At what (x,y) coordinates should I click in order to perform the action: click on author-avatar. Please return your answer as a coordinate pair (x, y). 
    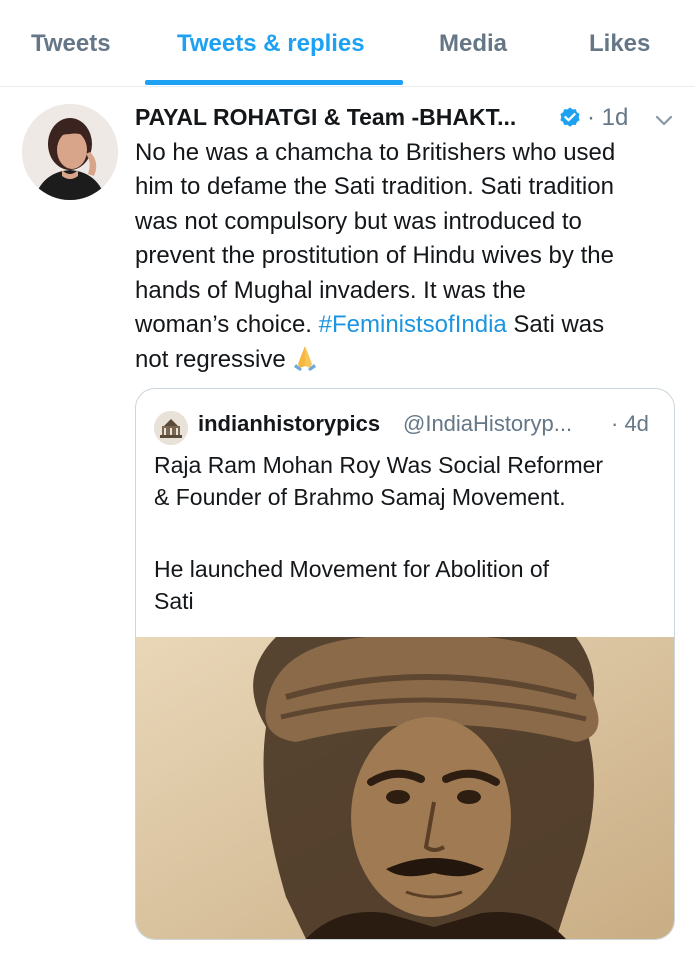
    Looking at the image, I should click on (70, 152).